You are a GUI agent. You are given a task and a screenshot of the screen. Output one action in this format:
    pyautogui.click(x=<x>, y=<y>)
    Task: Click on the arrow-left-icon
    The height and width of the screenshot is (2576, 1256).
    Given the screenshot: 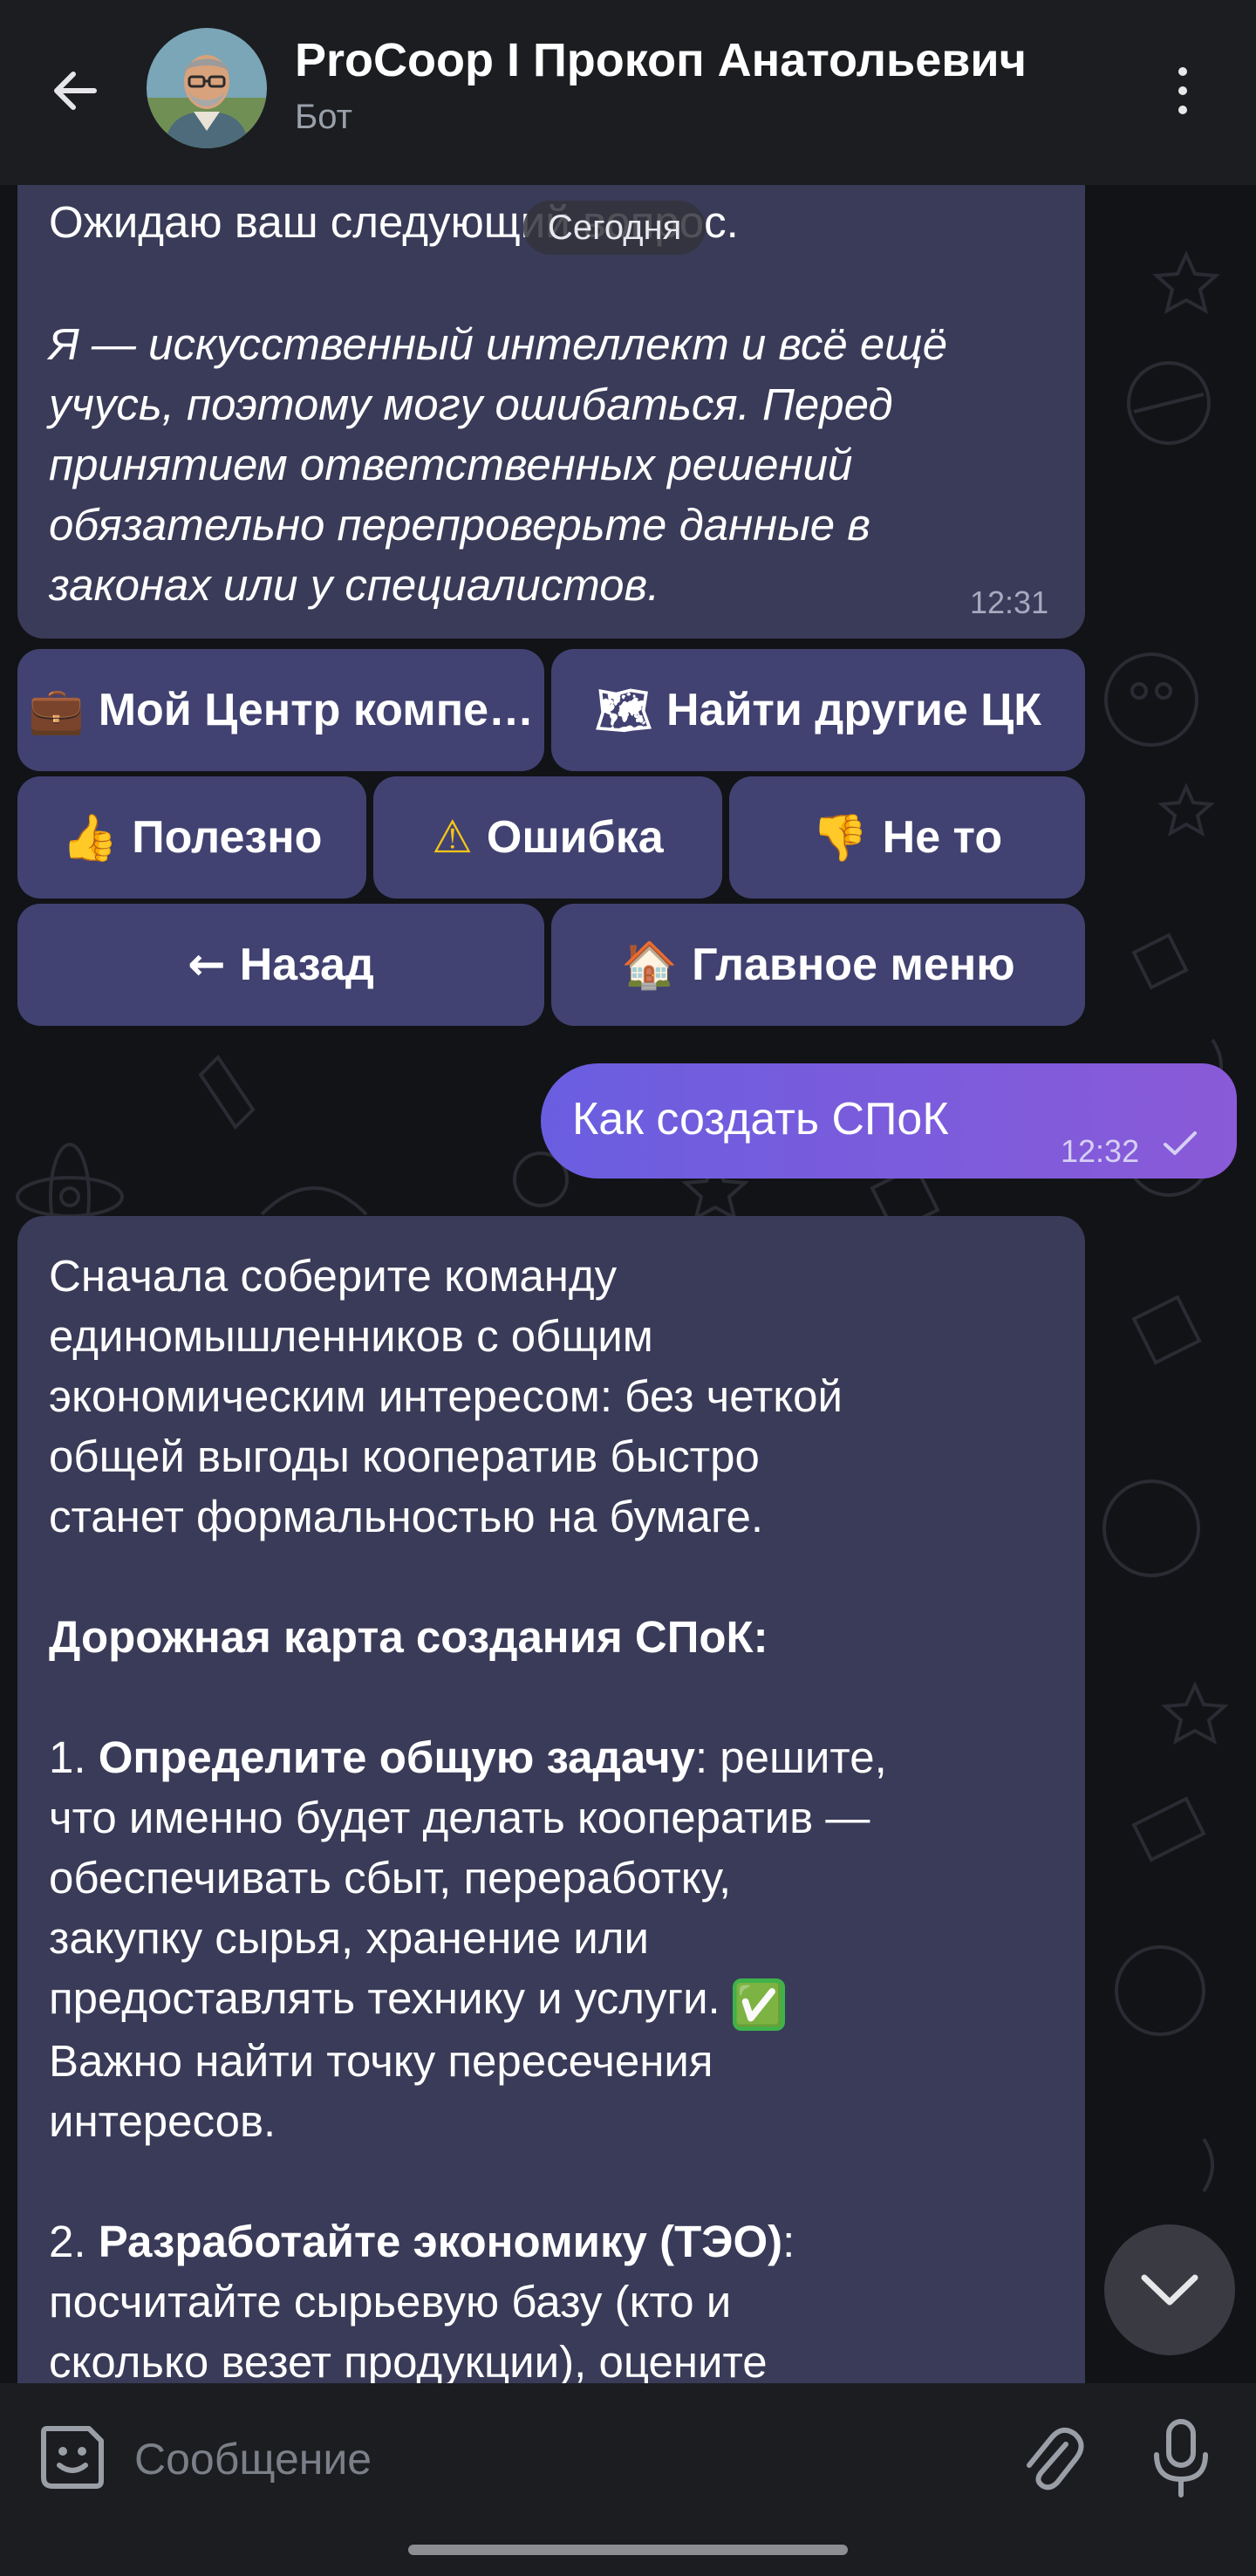 What is the action you would take?
    pyautogui.click(x=75, y=91)
    